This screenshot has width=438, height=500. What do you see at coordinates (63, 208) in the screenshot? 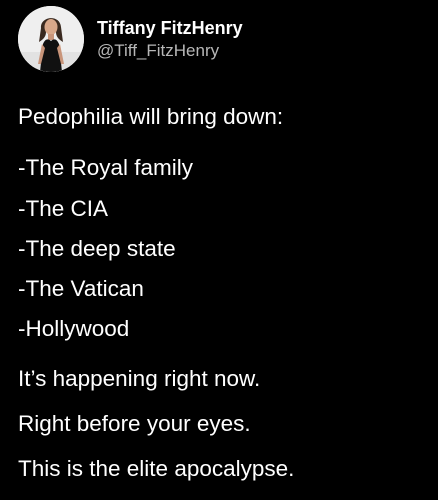
I see `tweet-text-line: -The CIA` at bounding box center [63, 208].